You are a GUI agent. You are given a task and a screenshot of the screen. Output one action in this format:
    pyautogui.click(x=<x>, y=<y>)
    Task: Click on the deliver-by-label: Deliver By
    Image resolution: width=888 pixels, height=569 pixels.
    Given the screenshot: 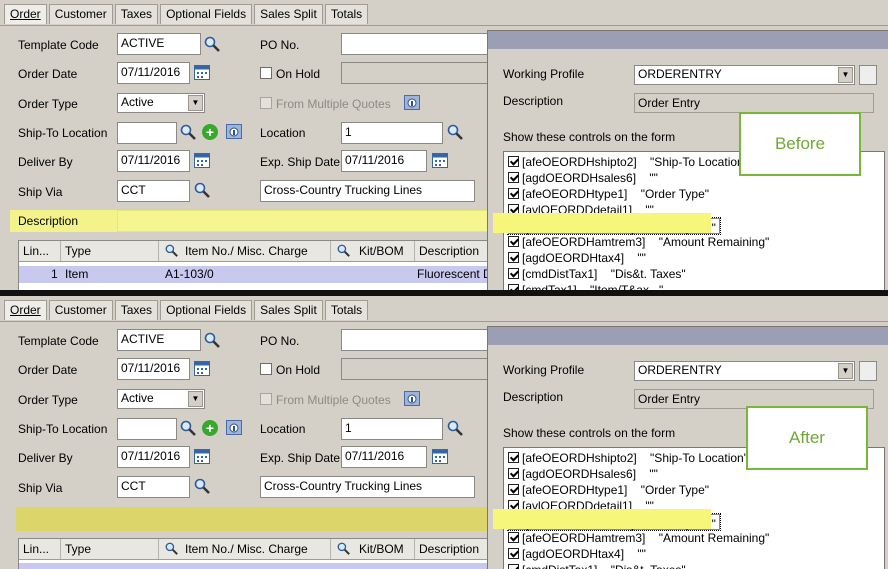 What is the action you would take?
    pyautogui.click(x=45, y=162)
    